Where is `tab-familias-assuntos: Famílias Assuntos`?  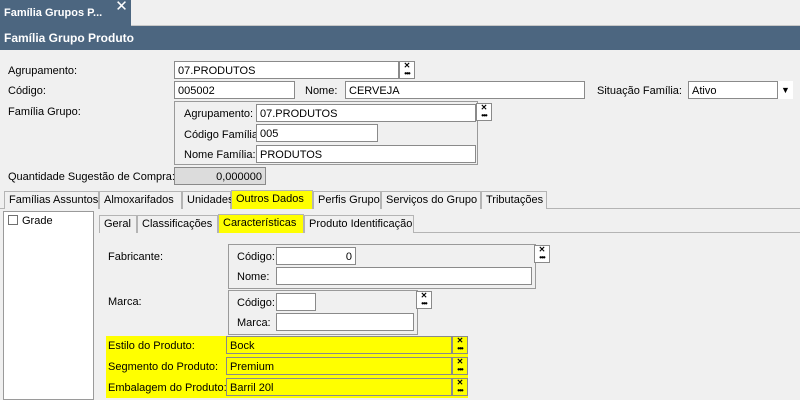
tab-familias-assuntos: Famílias Assuntos is located at coordinates (51, 200).